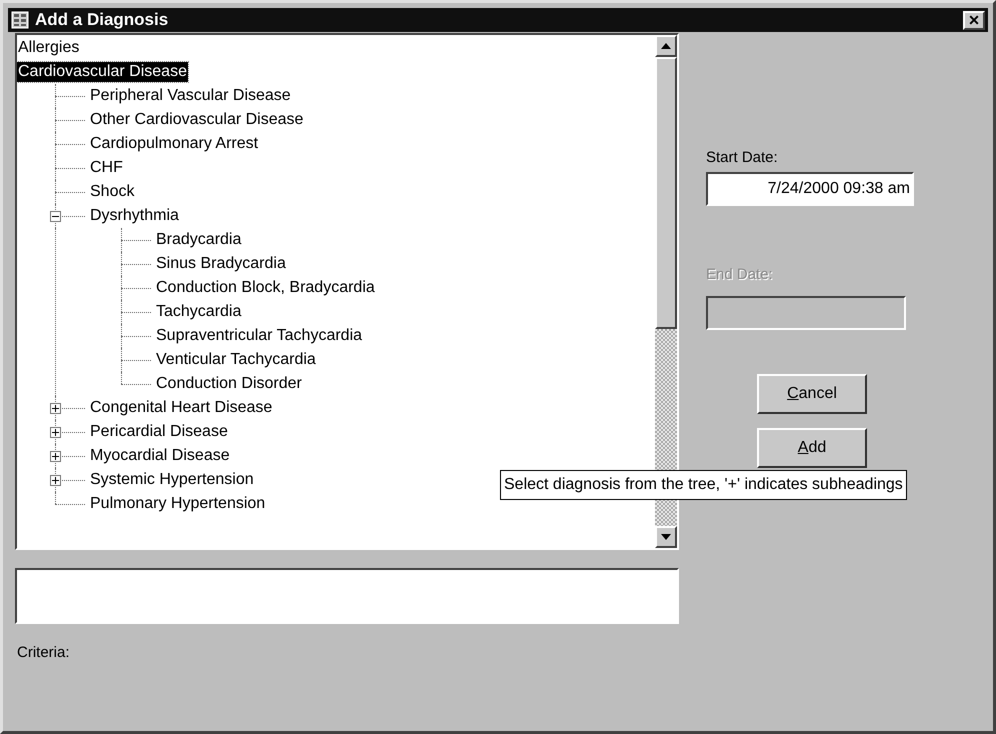  What do you see at coordinates (174, 144) in the screenshot?
I see `tree-item: Cardiopulmonary Arrest` at bounding box center [174, 144].